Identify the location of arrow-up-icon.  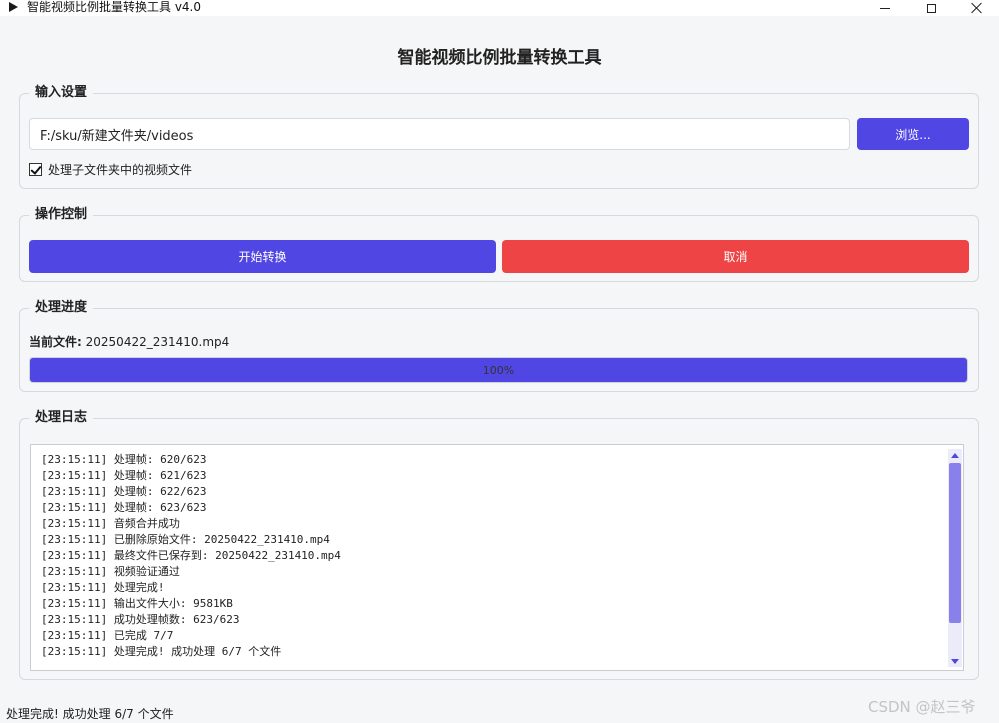
(955, 455).